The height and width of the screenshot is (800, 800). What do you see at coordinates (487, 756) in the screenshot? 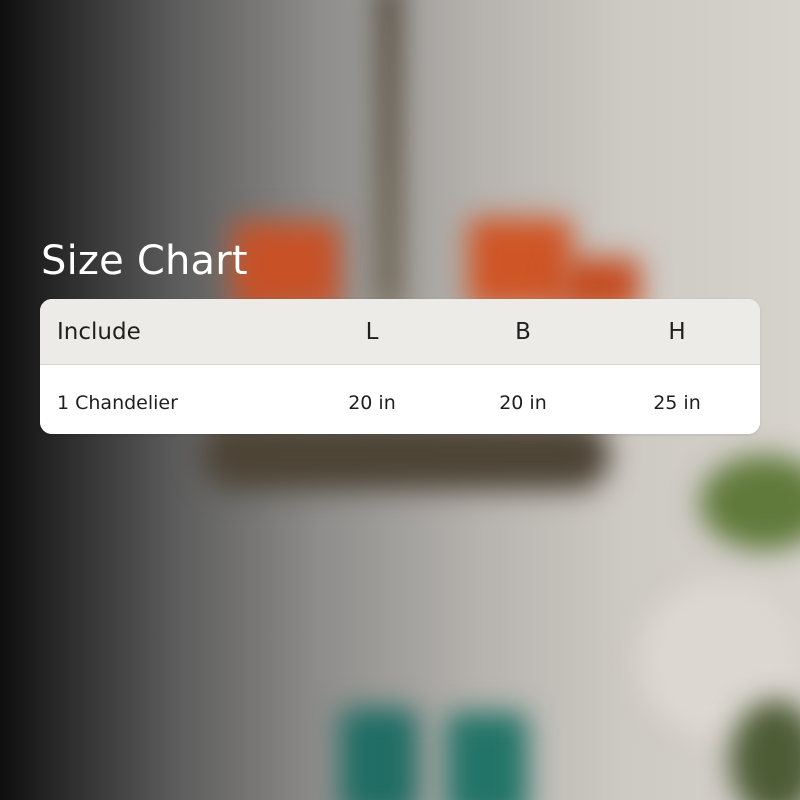
I see `vase-right` at bounding box center [487, 756].